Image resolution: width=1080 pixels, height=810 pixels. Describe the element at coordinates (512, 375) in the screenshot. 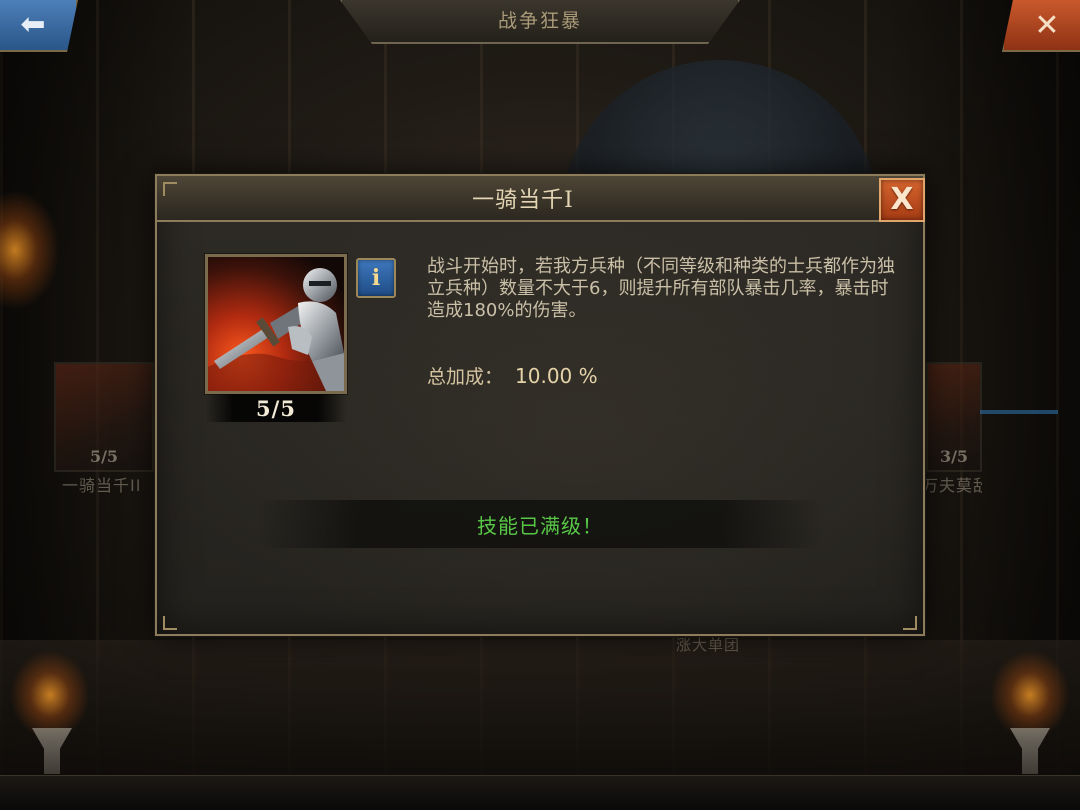

I see `total-bonus-row: 总加成： 10.00 %` at that location.